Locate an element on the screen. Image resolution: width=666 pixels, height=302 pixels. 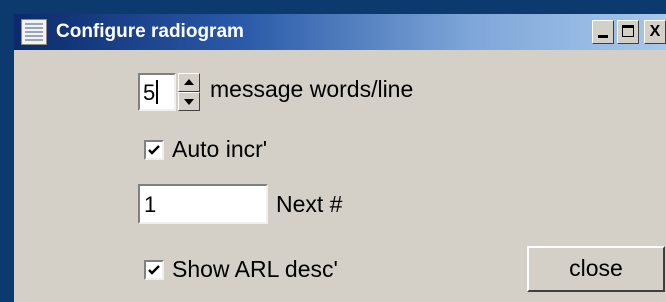
radiogram-app-icon is located at coordinates (34, 32).